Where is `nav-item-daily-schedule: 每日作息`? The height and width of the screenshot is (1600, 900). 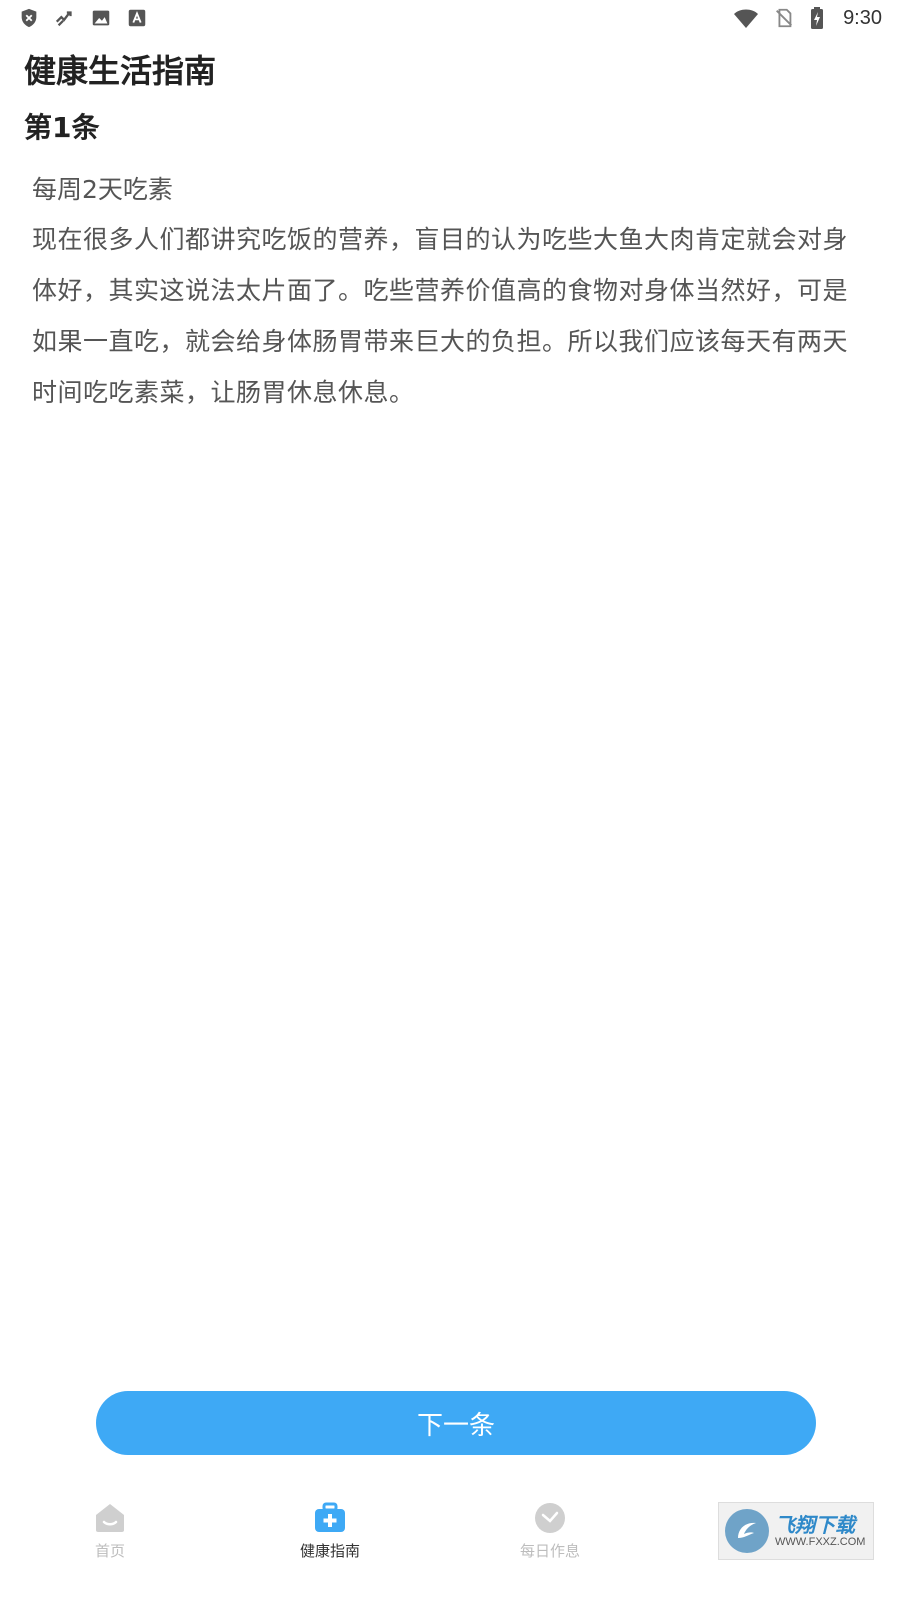 nav-item-daily-schedule: 每日作息 is located at coordinates (550, 1545).